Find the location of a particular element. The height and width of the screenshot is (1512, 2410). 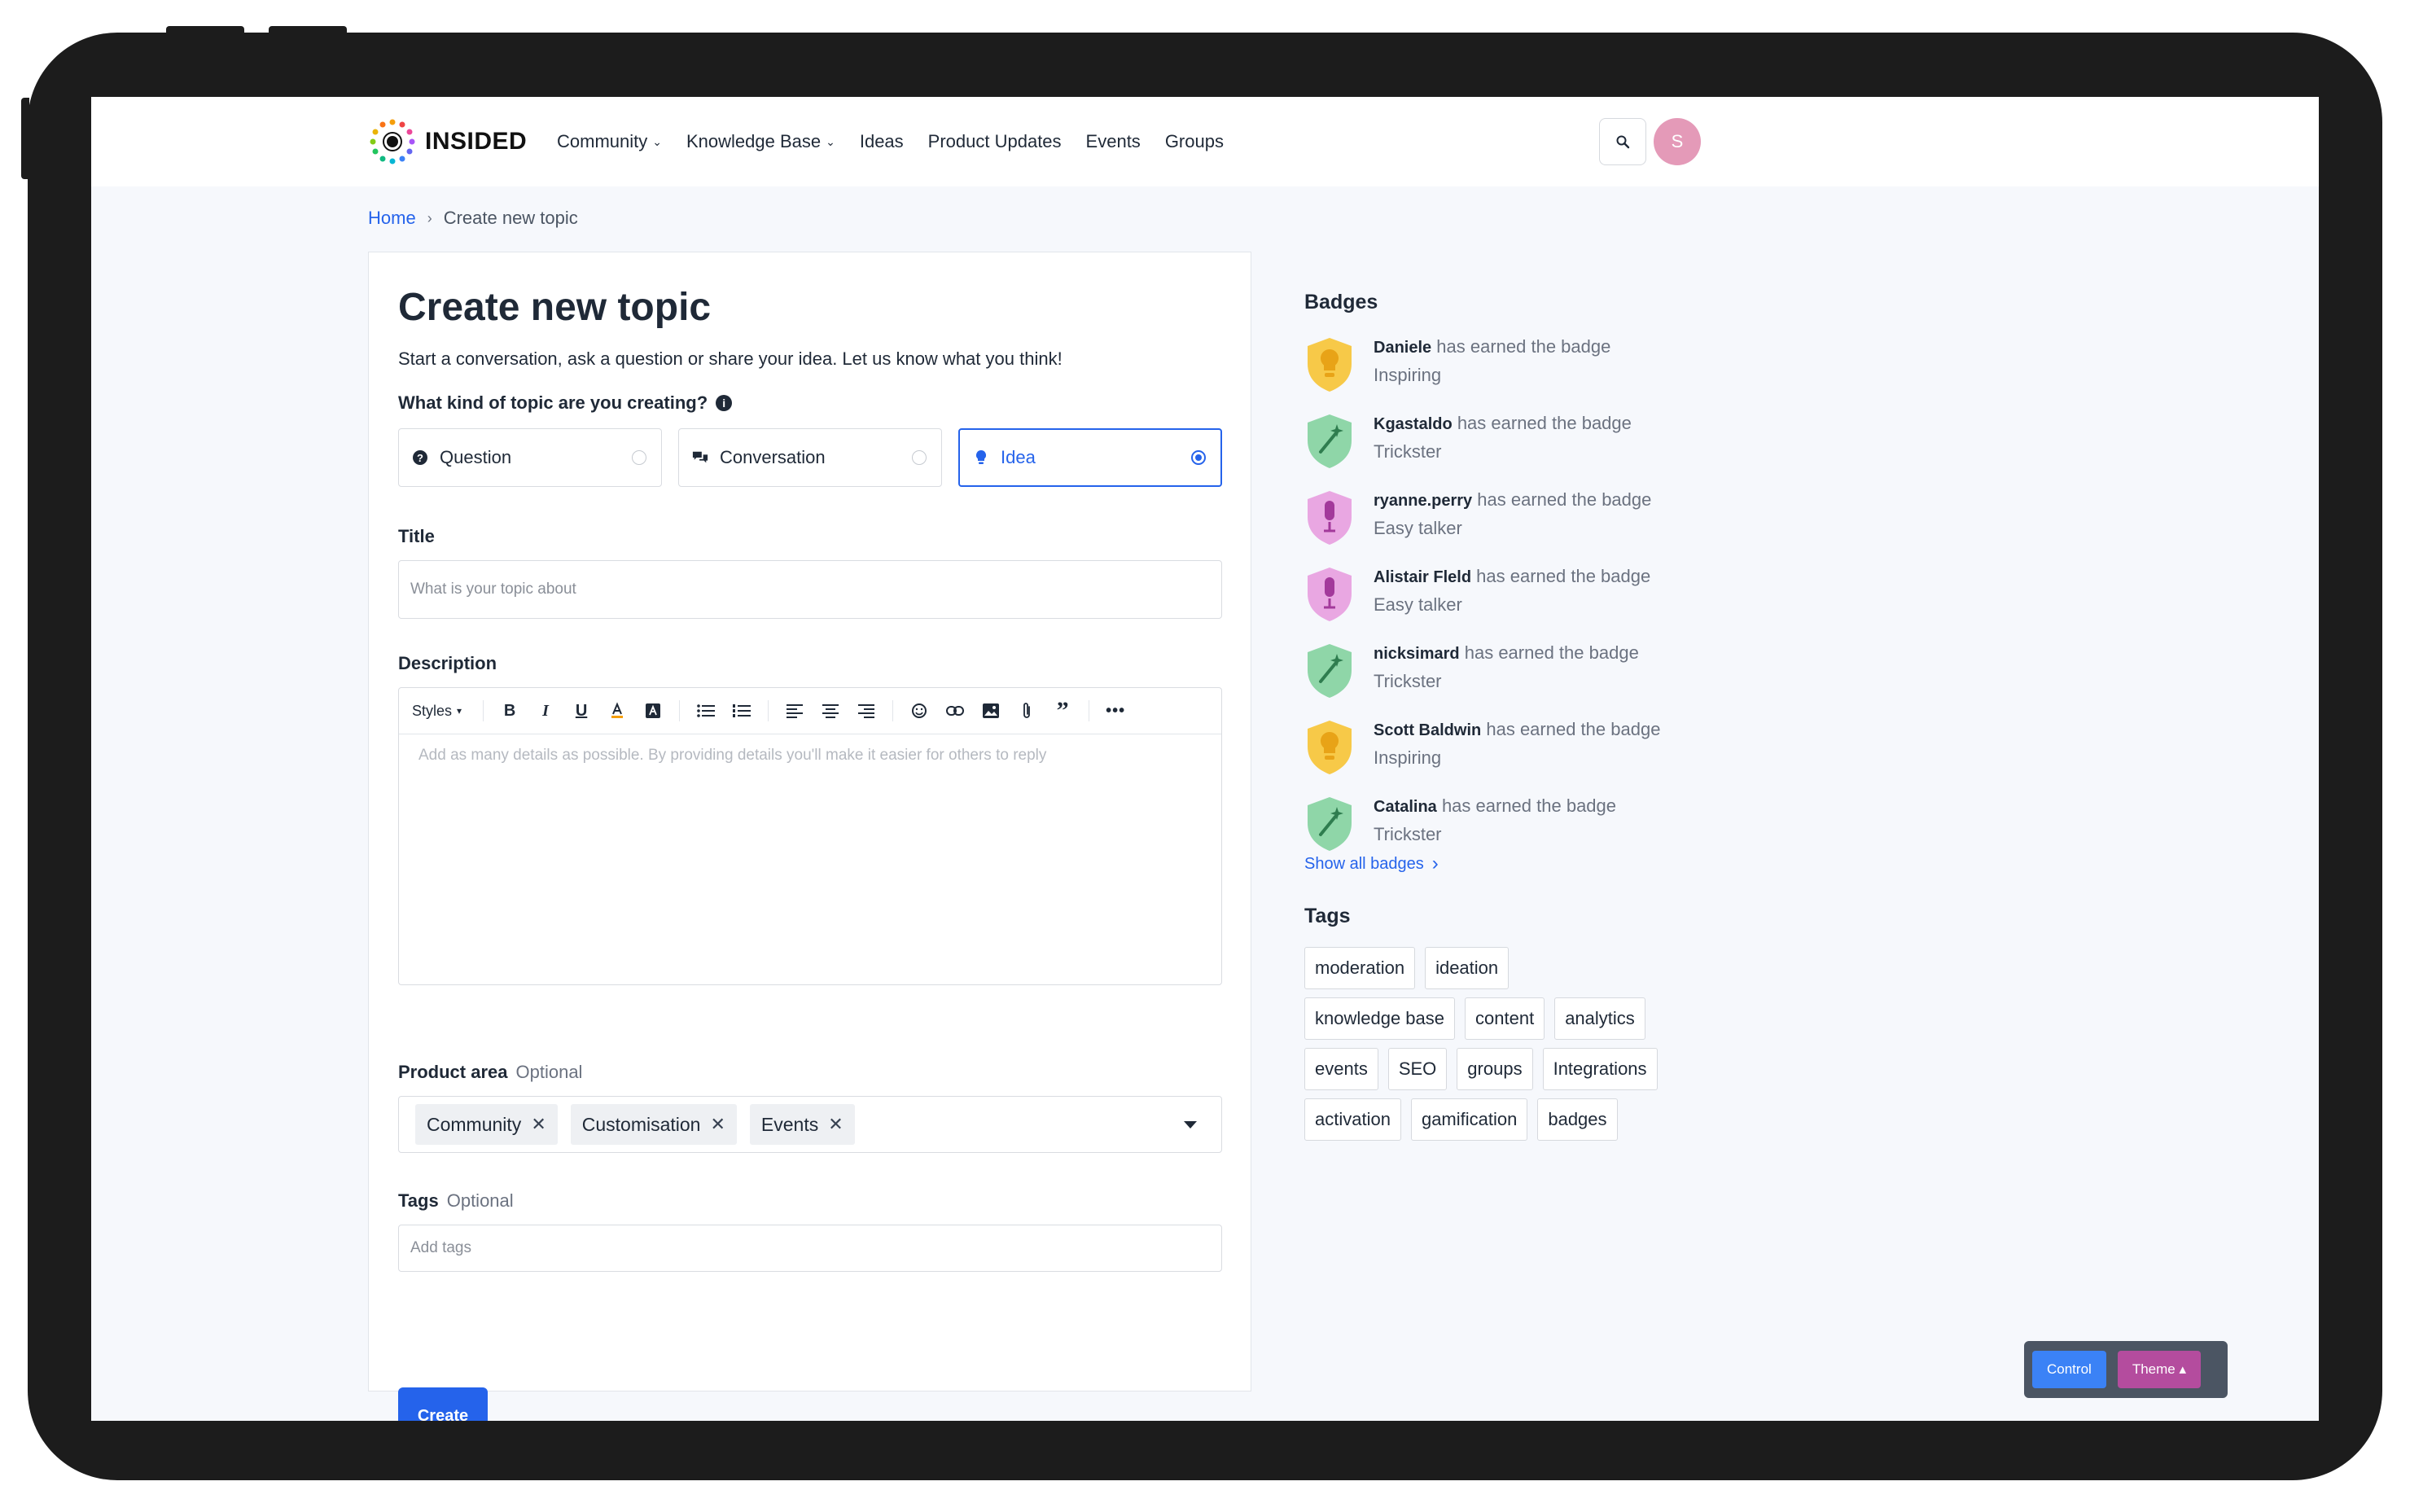

bold-icon: B is located at coordinates (509, 711).